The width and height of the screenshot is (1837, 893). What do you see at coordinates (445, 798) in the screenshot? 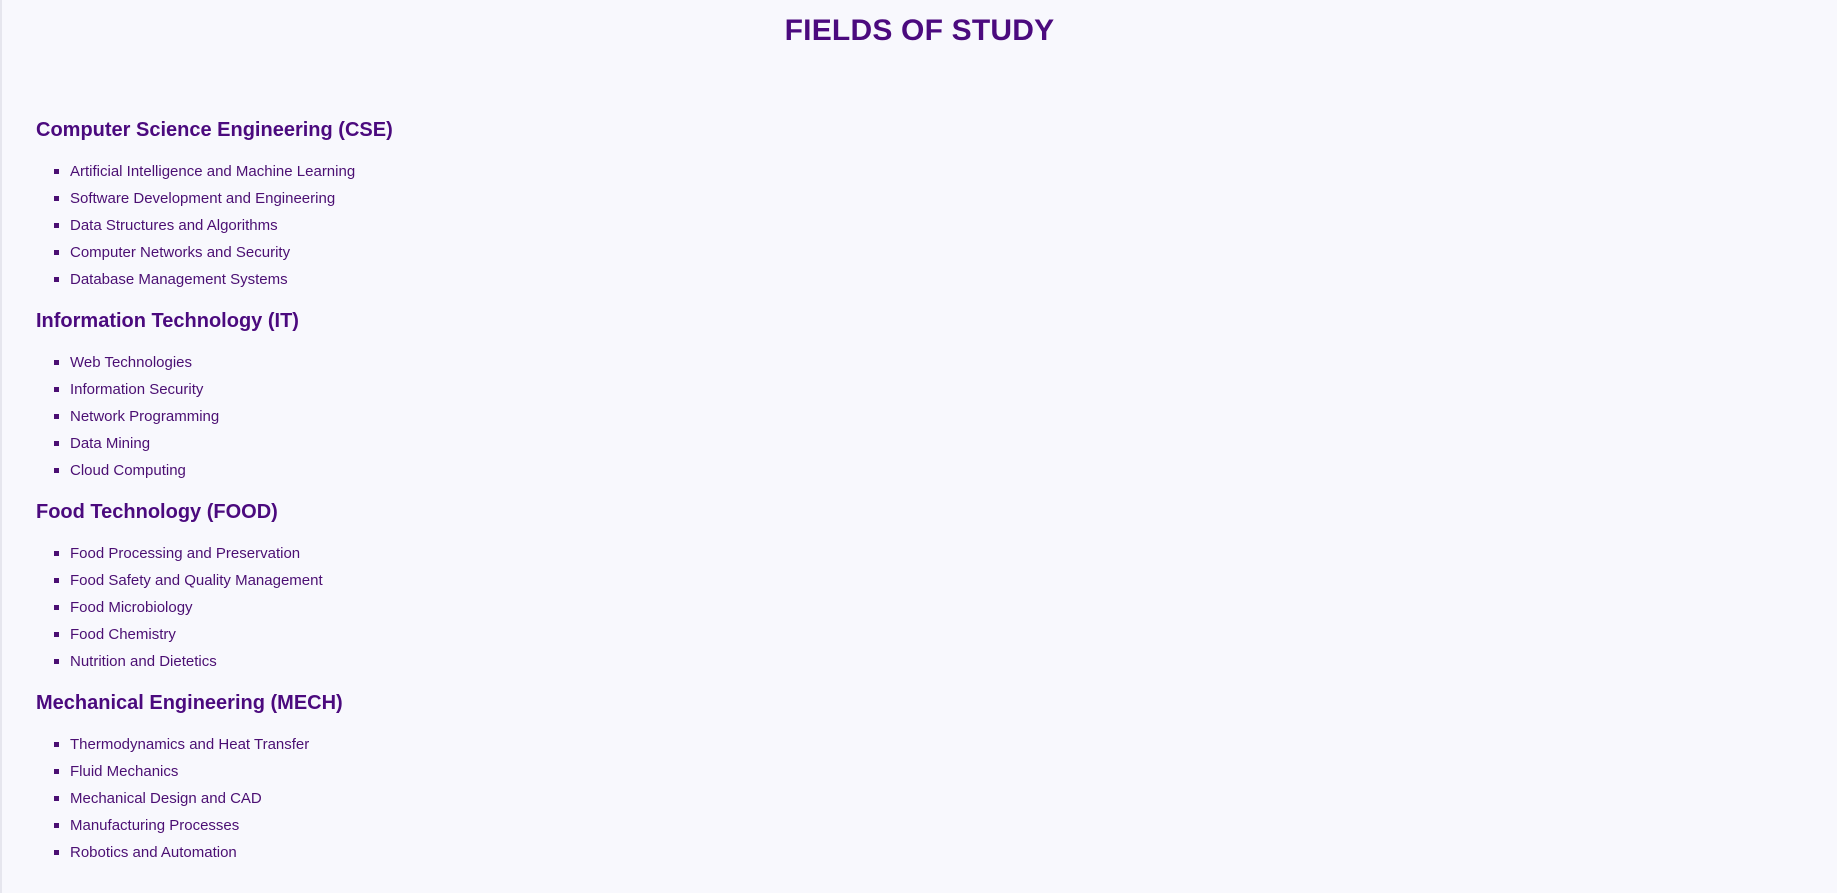
I see `list-item: Mechanical Design and CAD` at bounding box center [445, 798].